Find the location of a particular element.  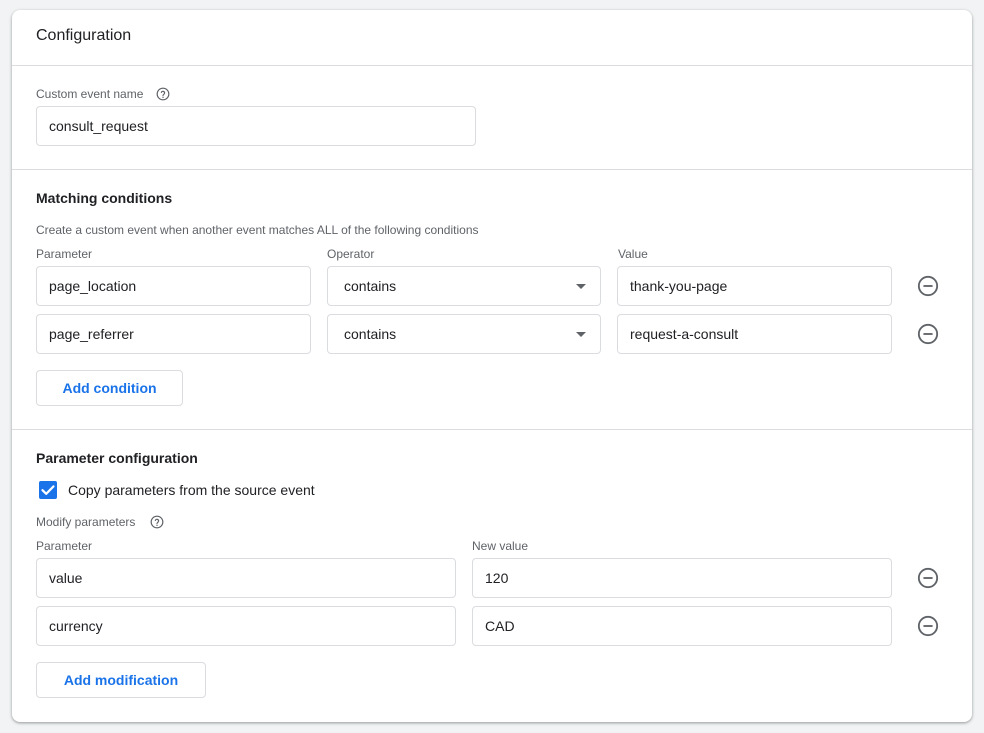

matching-conditions-title: Matching conditions is located at coordinates (104, 198).